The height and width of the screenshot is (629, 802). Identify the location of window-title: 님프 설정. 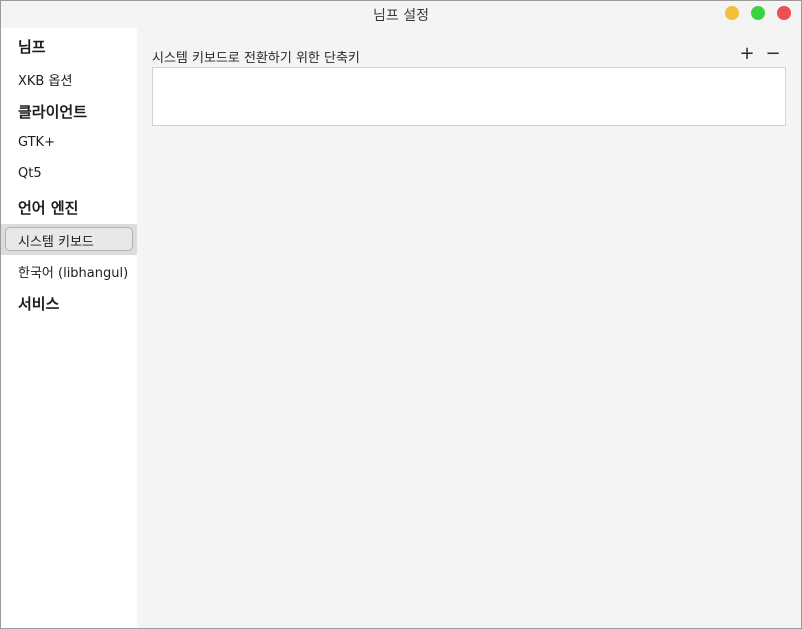
(401, 16).